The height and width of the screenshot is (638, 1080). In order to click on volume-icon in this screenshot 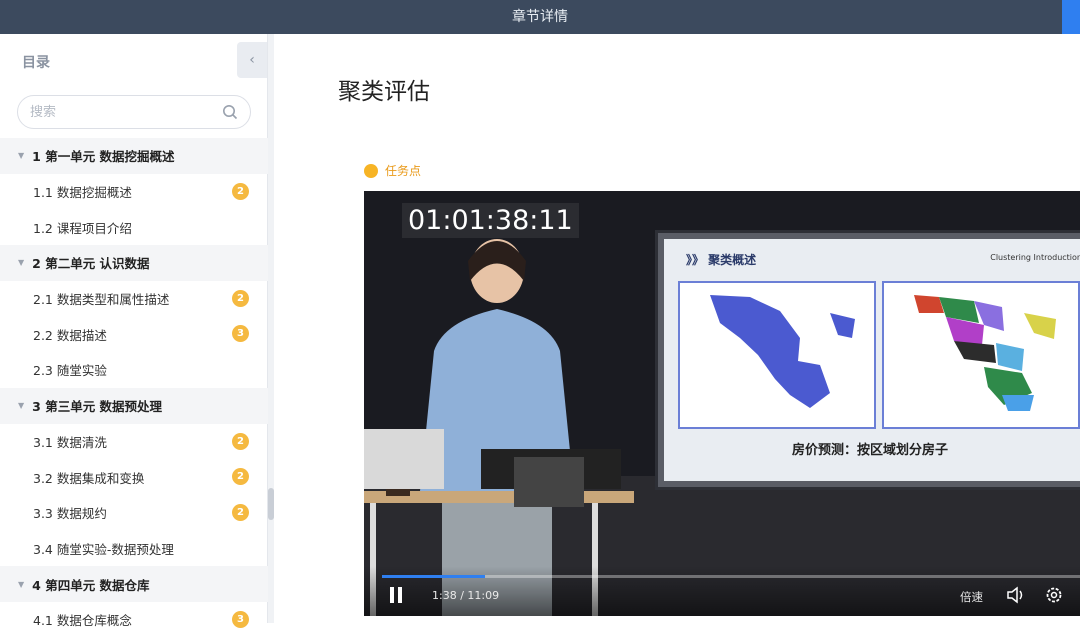, I will do `click(1016, 595)`.